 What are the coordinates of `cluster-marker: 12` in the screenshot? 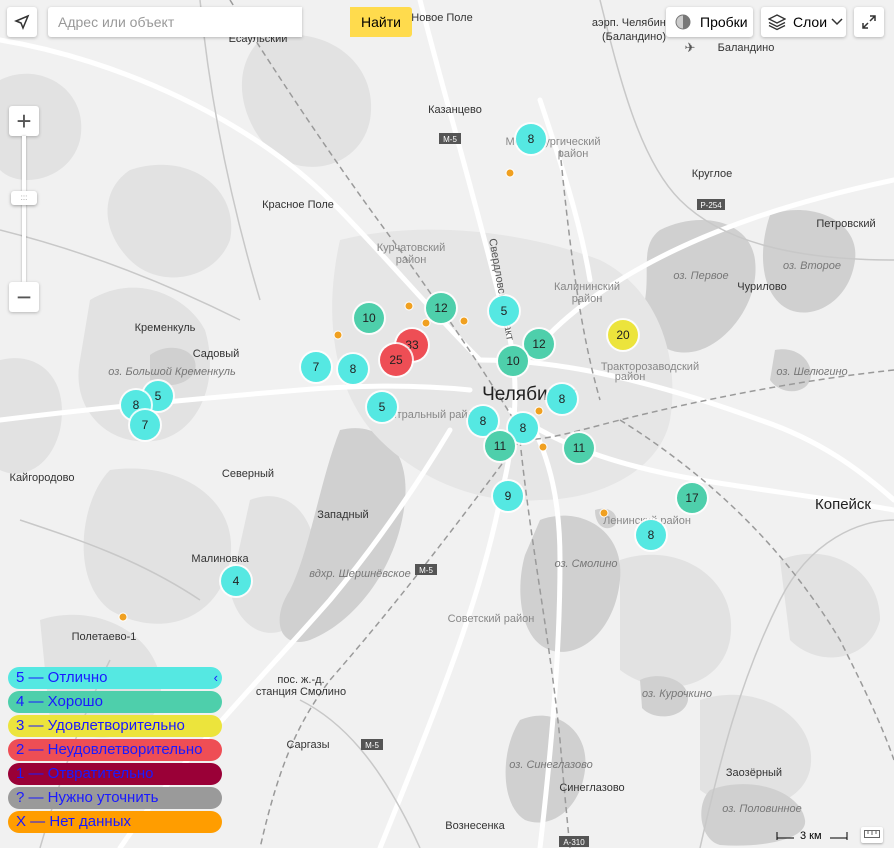 It's located at (441, 308).